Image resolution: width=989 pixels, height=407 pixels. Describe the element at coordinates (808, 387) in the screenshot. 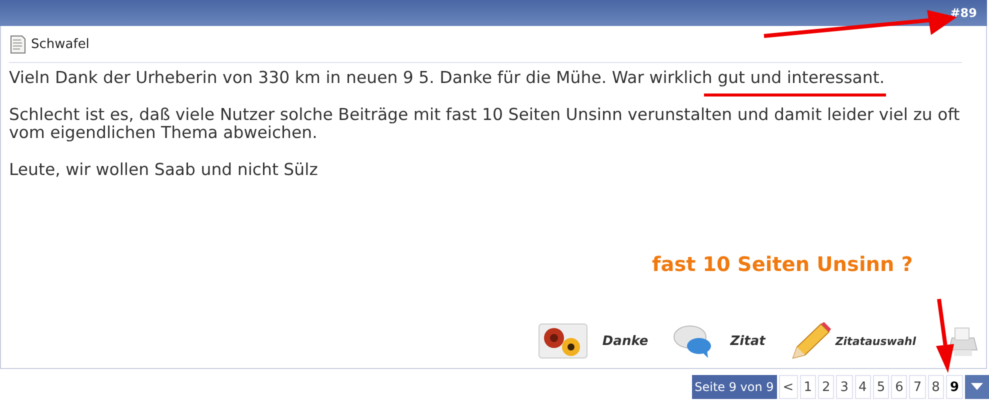

I see `page-link: 1` at that location.